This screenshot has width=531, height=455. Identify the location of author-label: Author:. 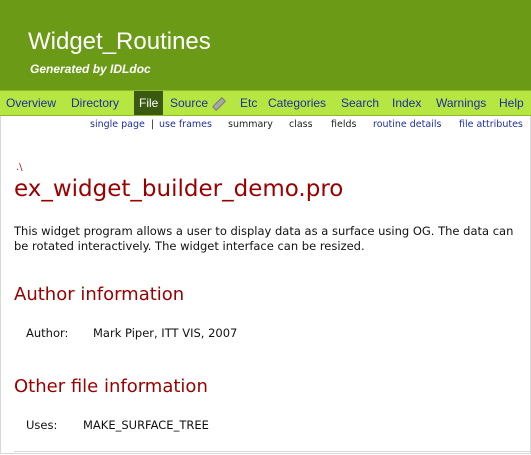
(47, 333).